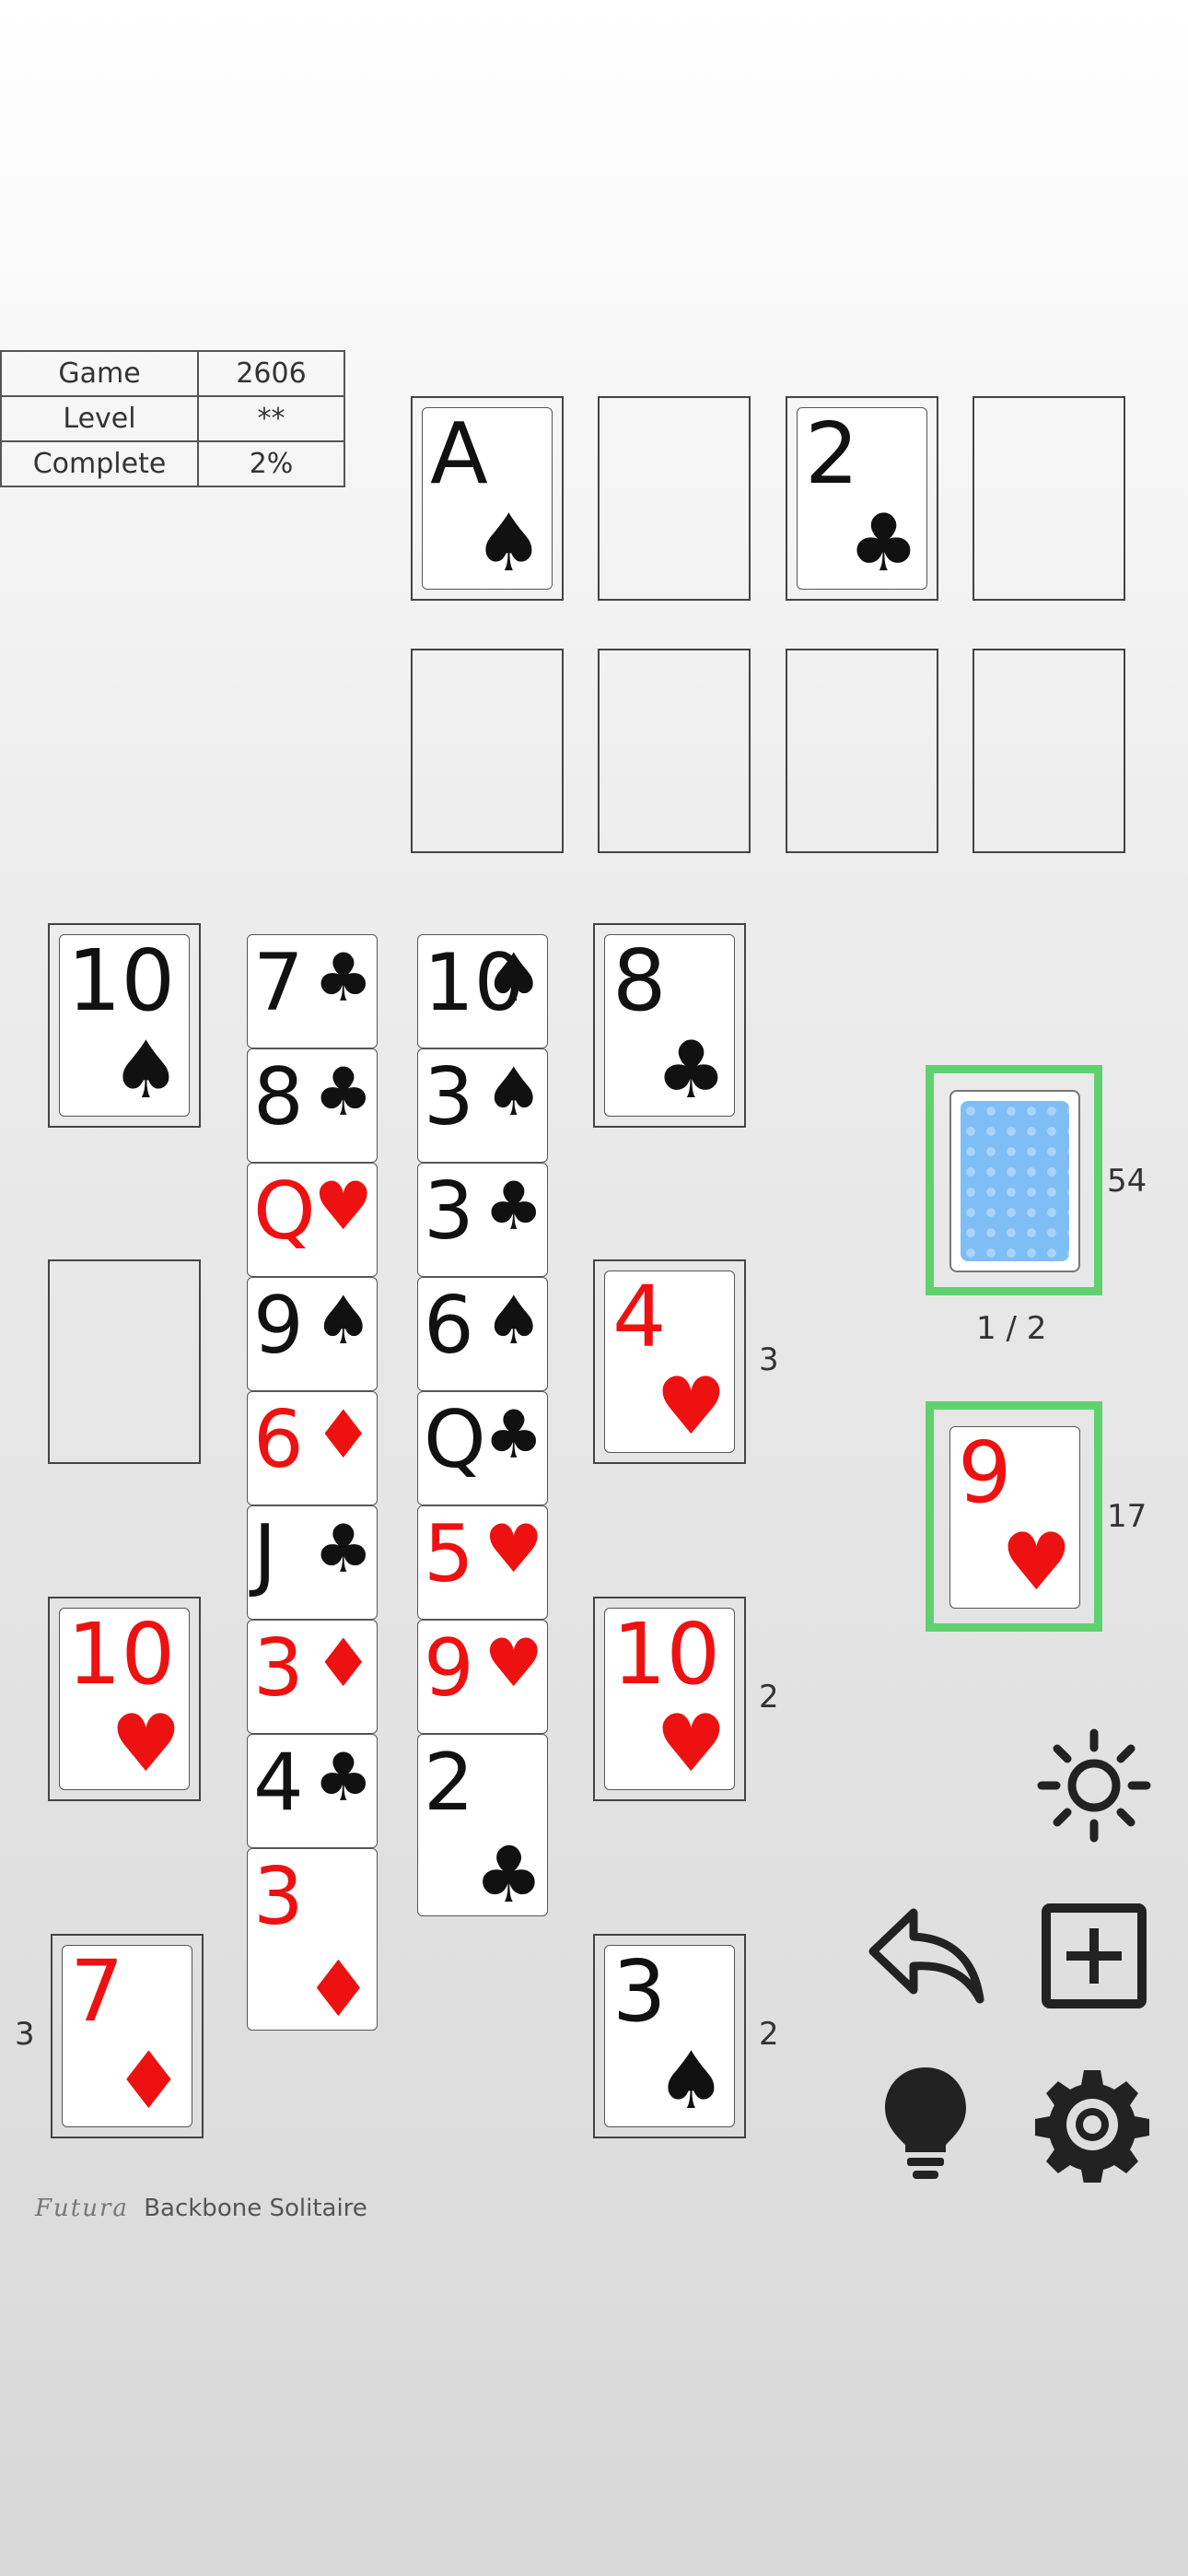  Describe the element at coordinates (312, 1448) in the screenshot. I see `playing-card: 6 ♦` at that location.